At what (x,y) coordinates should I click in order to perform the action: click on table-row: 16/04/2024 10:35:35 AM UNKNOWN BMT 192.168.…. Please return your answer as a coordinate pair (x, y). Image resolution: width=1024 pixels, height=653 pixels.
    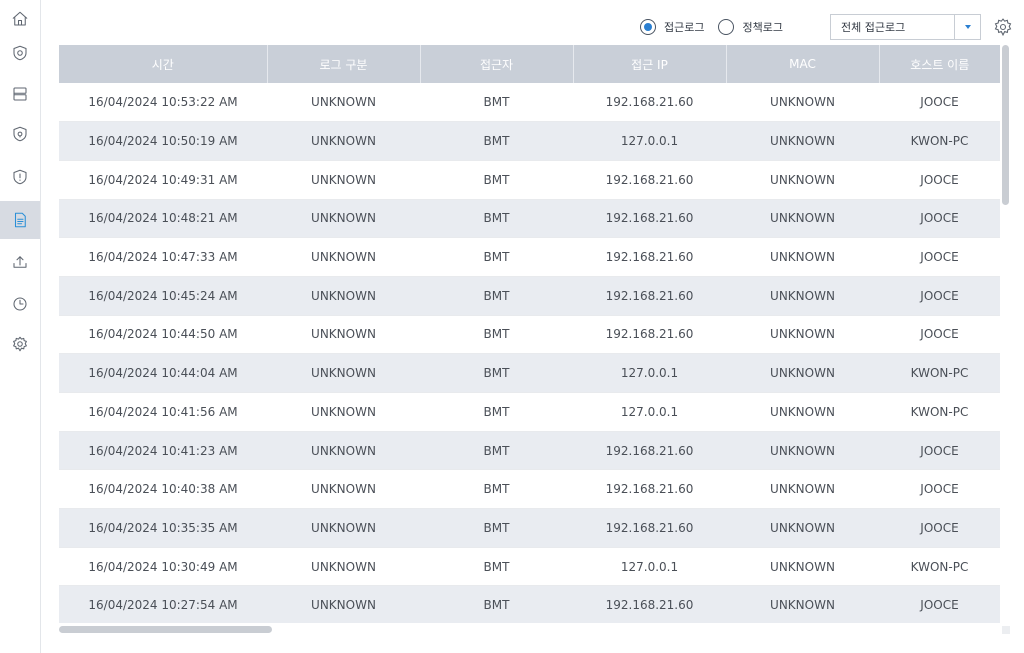
    Looking at the image, I should click on (529, 528).